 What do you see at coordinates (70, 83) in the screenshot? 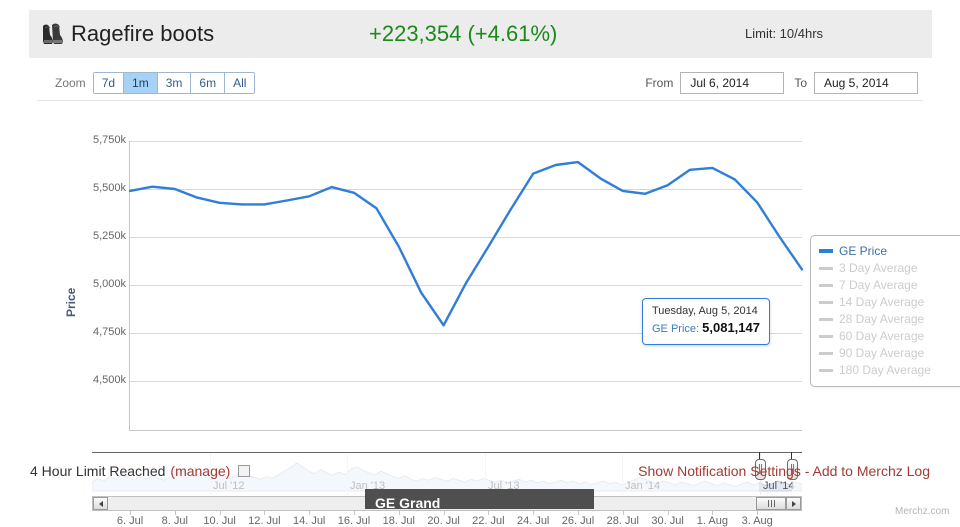
I see `zoom-label: Zoom` at bounding box center [70, 83].